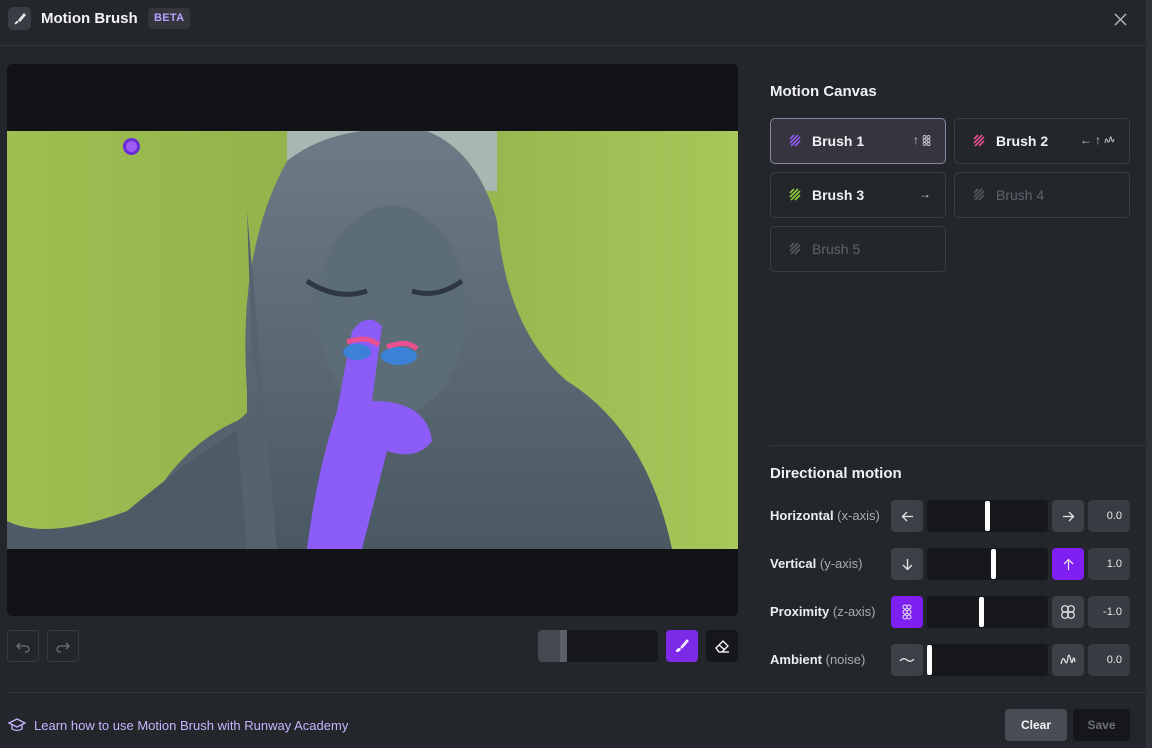 Image resolution: width=1152 pixels, height=748 pixels. Describe the element at coordinates (844, 659) in the screenshot. I see `axis-hint: (noise)` at that location.